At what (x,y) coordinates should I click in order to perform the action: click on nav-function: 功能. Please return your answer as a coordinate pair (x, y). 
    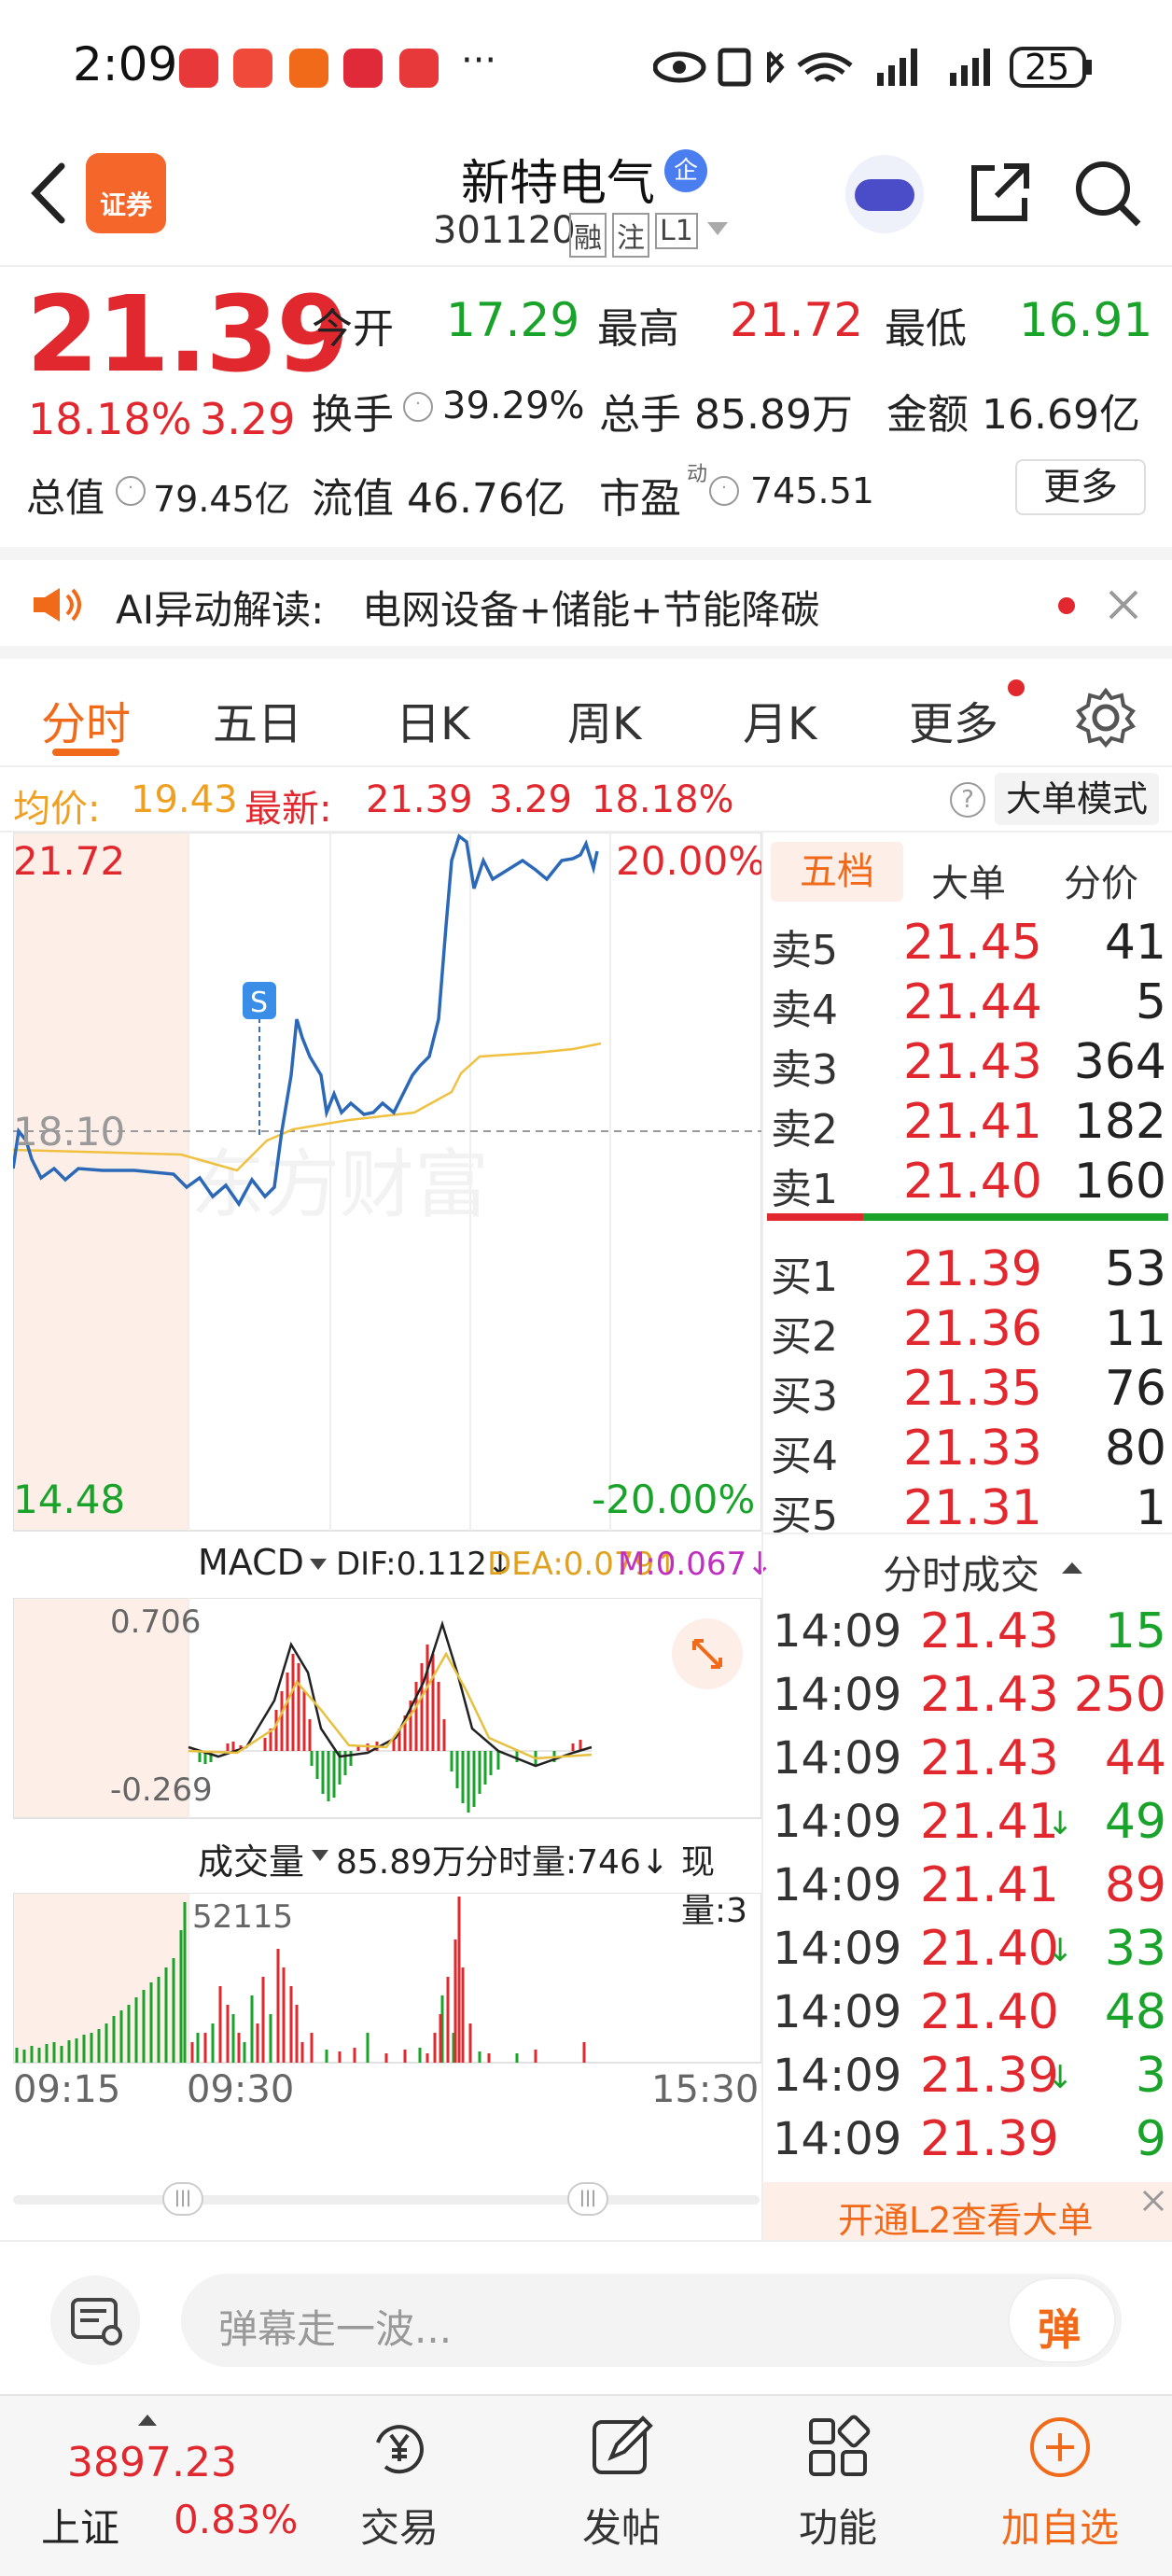
    Looking at the image, I should click on (838, 2484).